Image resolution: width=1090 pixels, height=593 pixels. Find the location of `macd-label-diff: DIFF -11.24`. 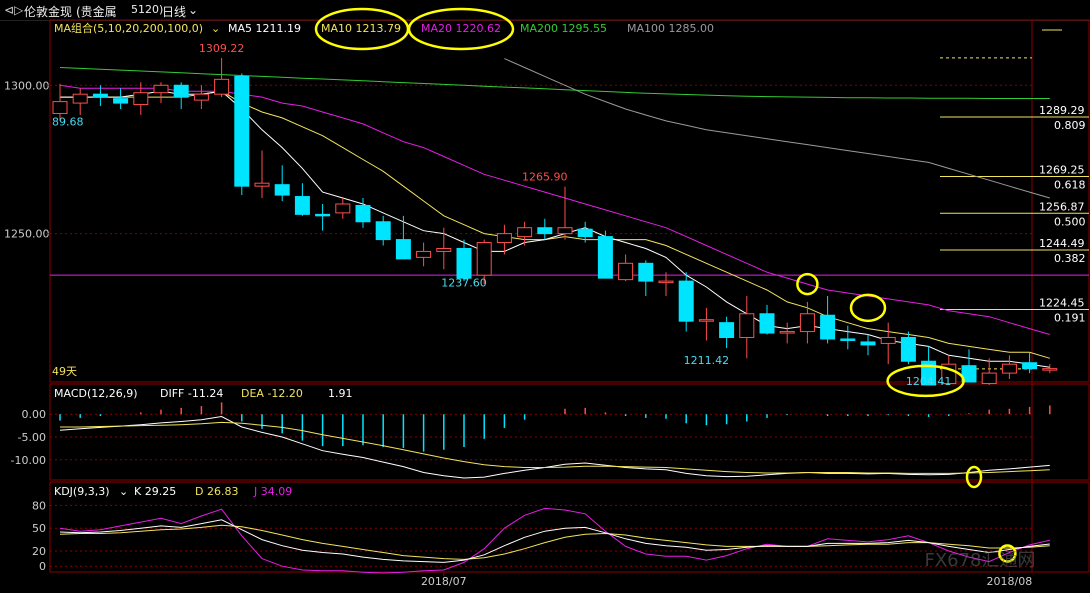

macd-label-diff: DIFF -11.24 is located at coordinates (191, 393).